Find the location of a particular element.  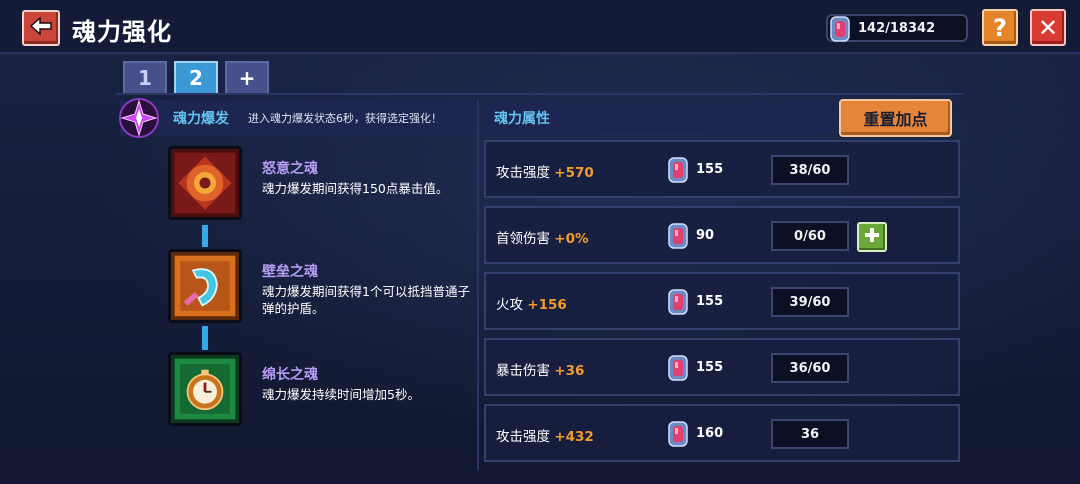

attribute-name: 暴击伤害 +36 is located at coordinates (540, 369).